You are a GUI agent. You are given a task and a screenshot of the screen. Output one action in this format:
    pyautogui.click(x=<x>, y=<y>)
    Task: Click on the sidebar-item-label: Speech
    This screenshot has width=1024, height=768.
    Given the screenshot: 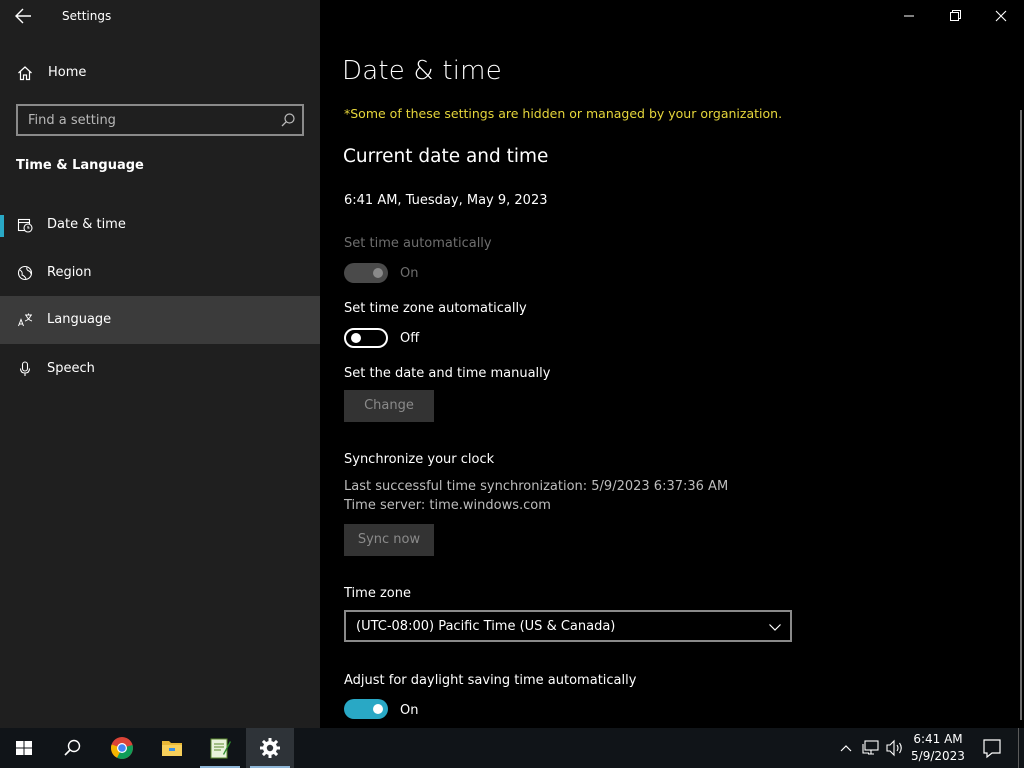 What is the action you would take?
    pyautogui.click(x=71, y=368)
    